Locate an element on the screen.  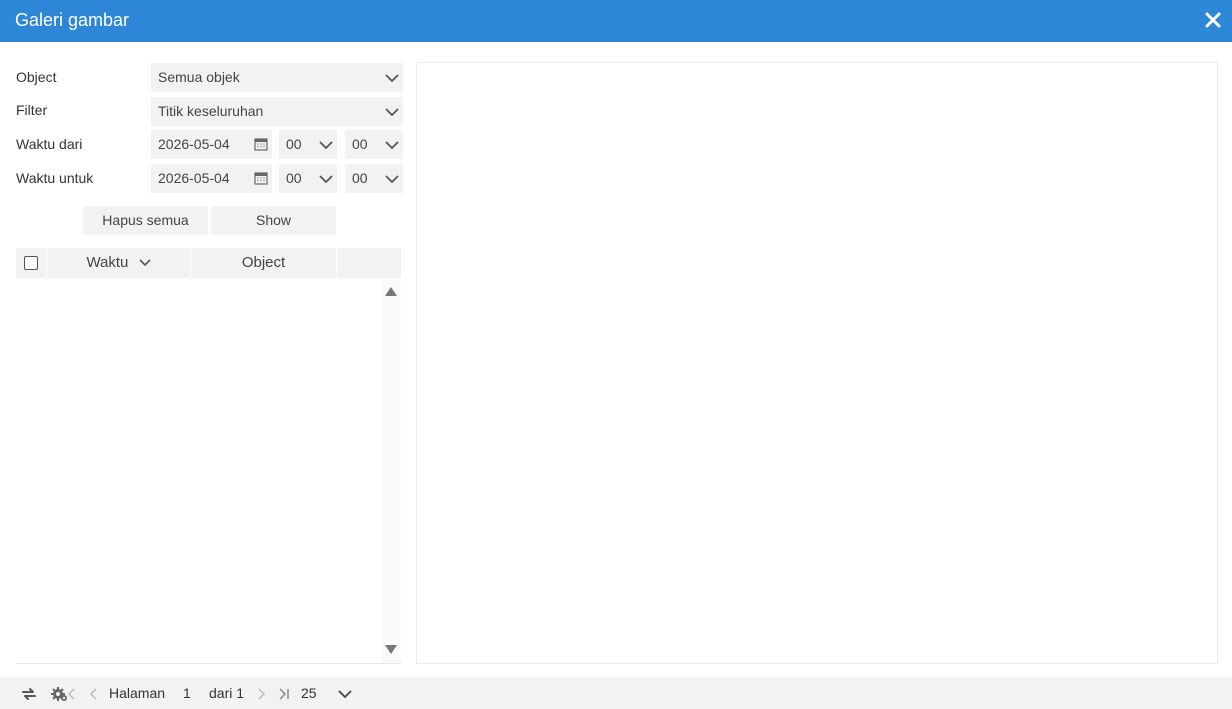
column-header-object: Object is located at coordinates (263, 263).